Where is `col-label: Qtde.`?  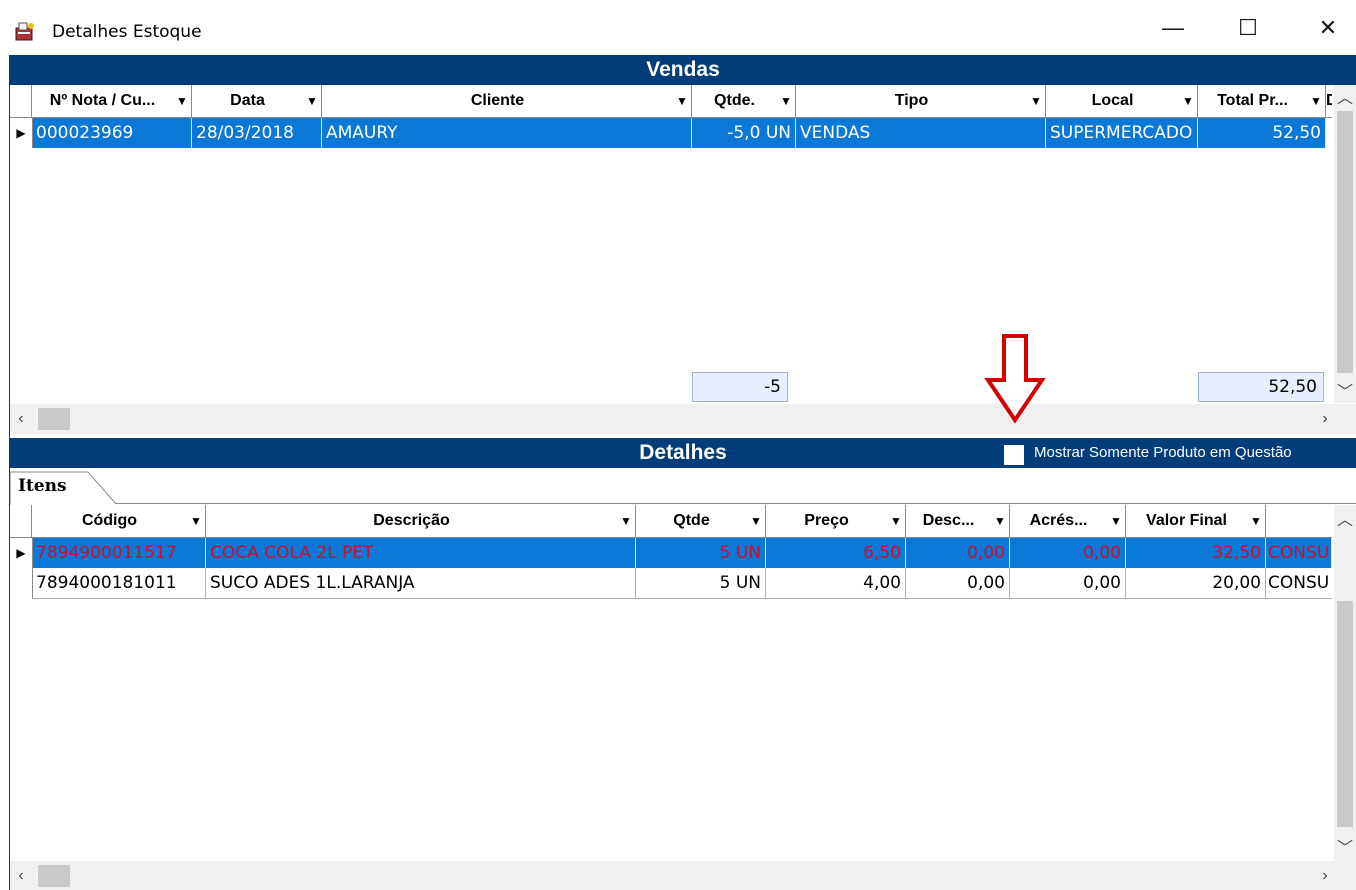
col-label: Qtde. is located at coordinates (734, 100).